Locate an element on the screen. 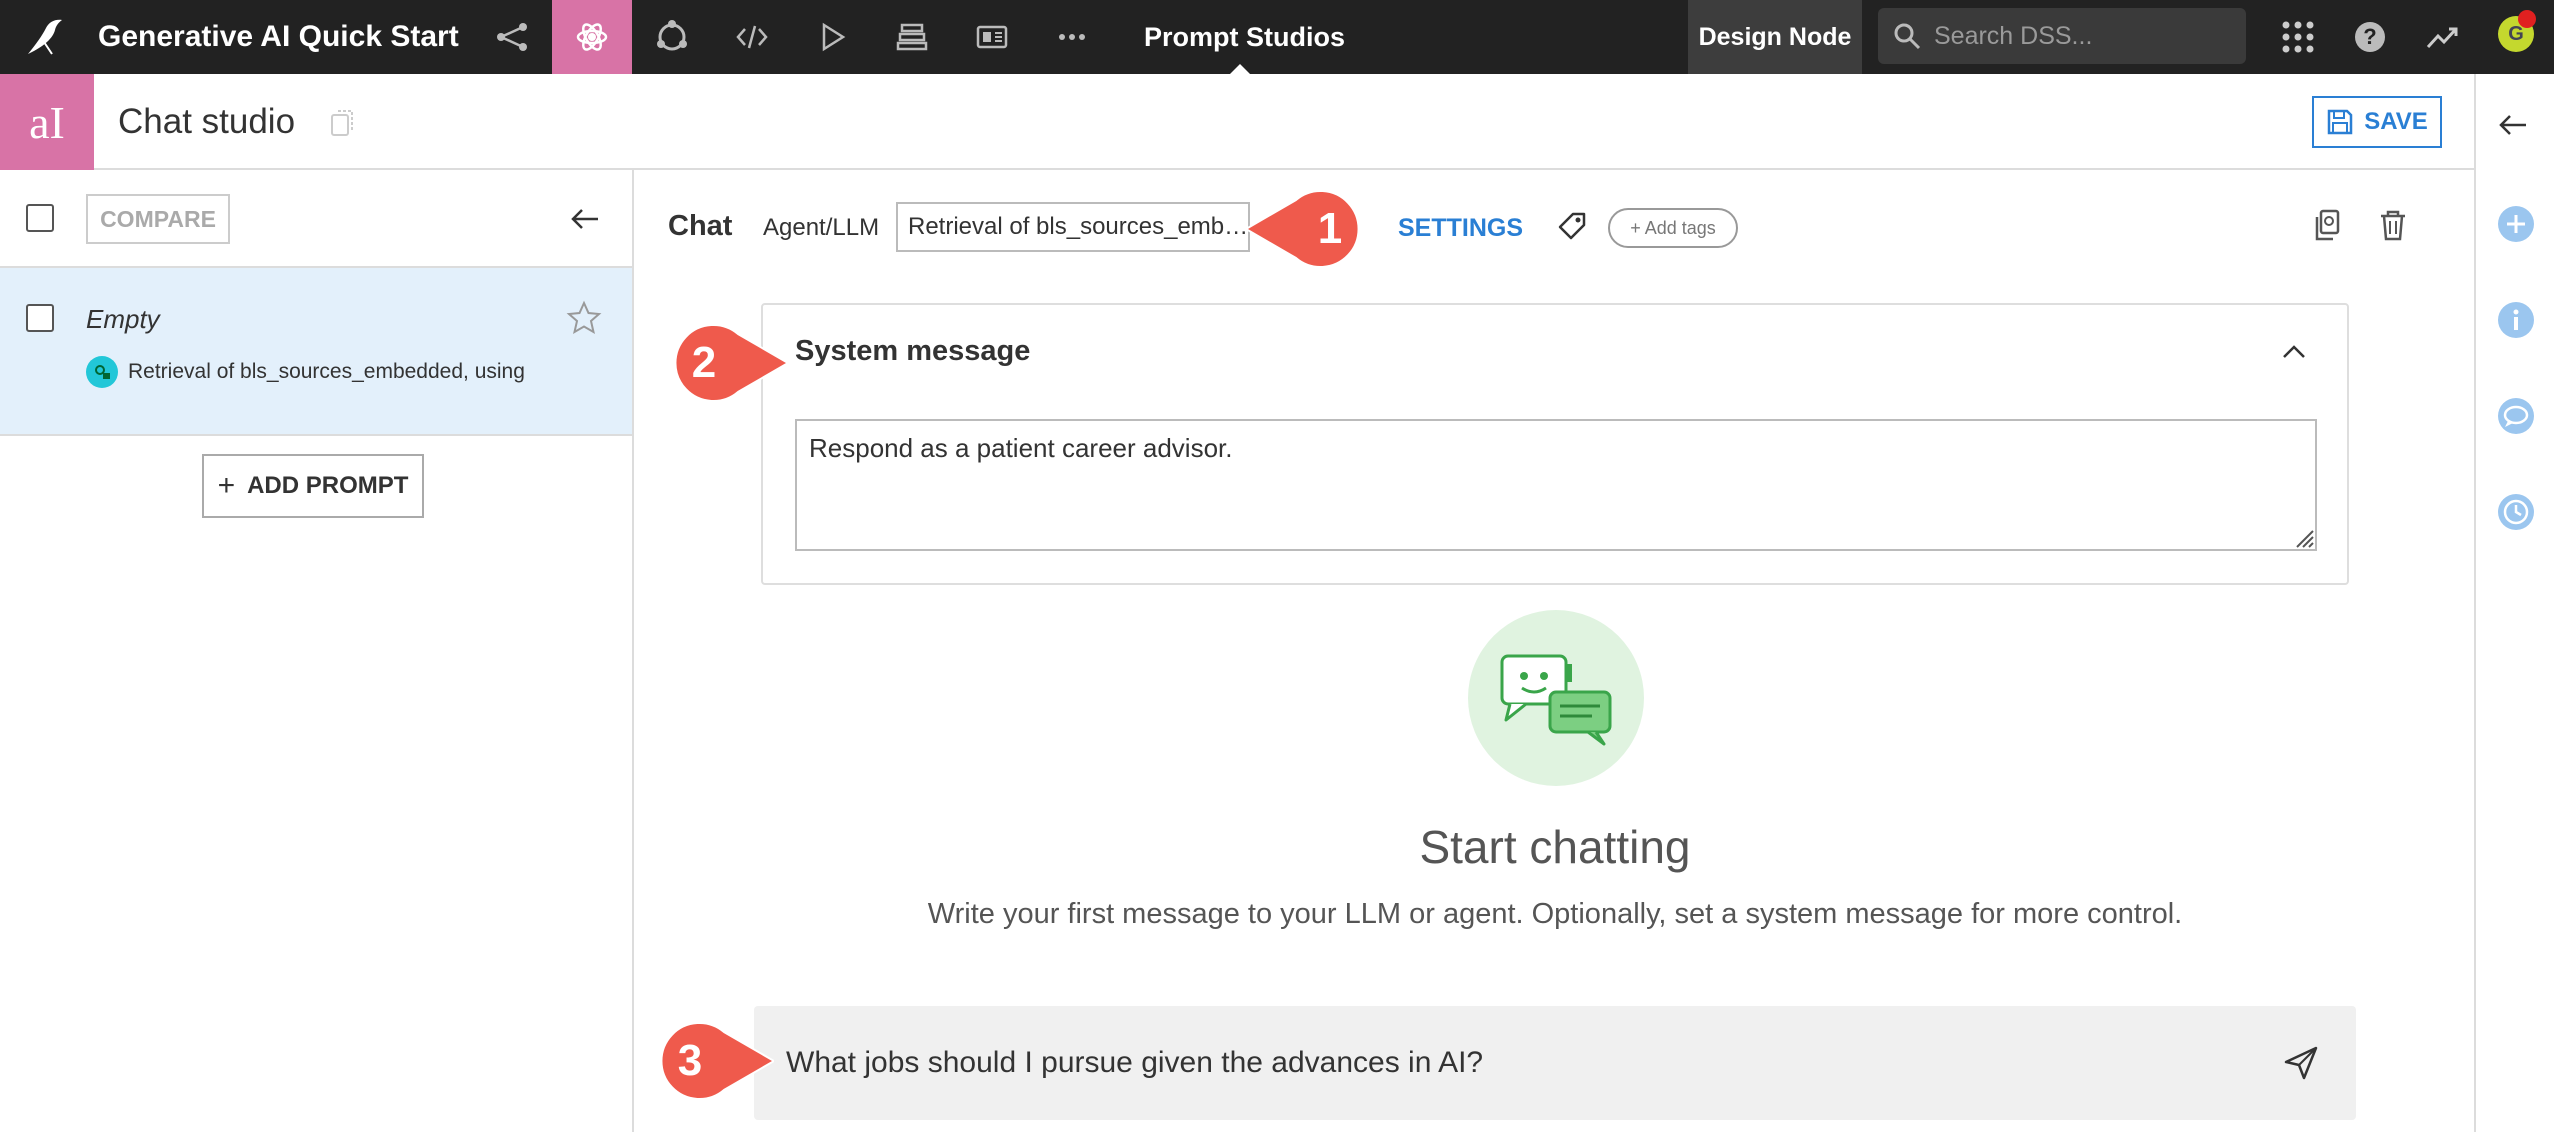 Image resolution: width=2554 pixels, height=1132 pixels. dataiku-bird-logo is located at coordinates (45, 37).